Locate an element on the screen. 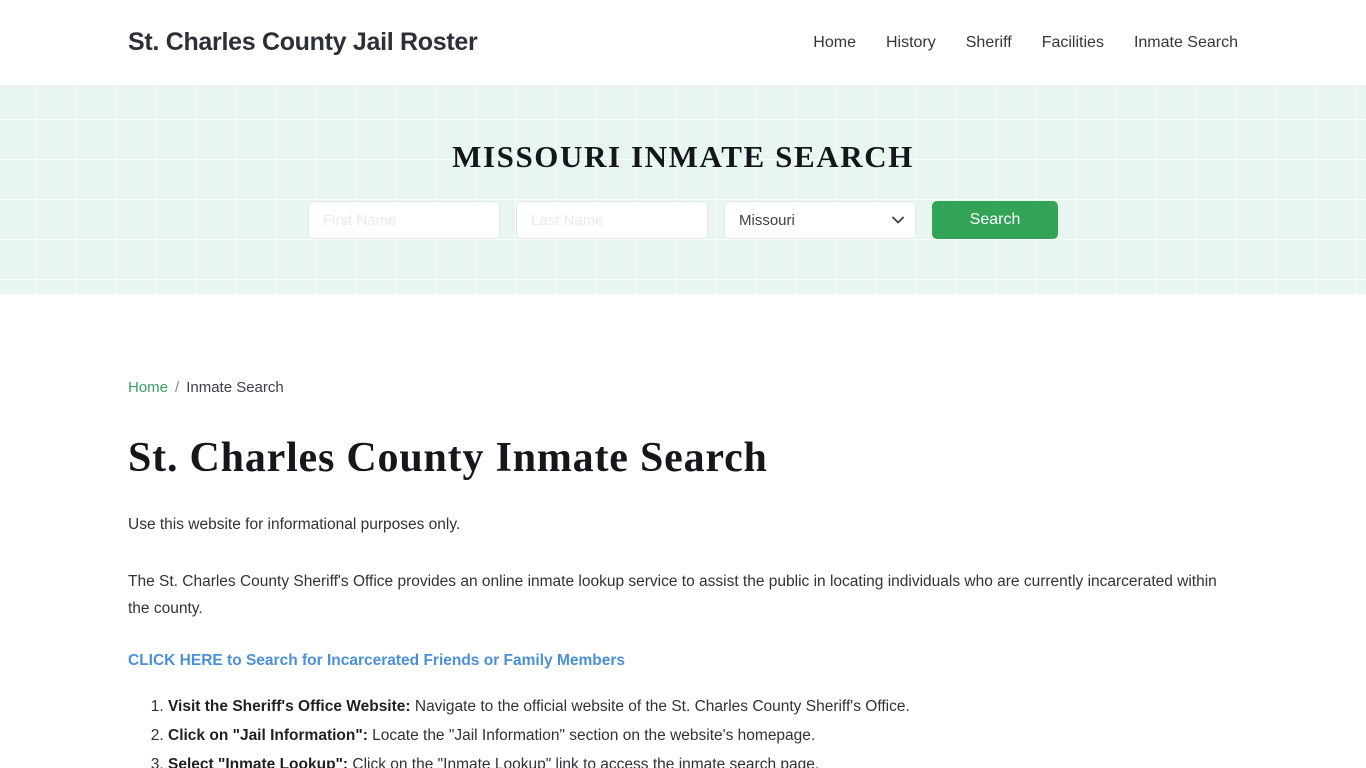 The image size is (1366, 768). nav-item-inmate-search: Inmate Search is located at coordinates (1186, 42).